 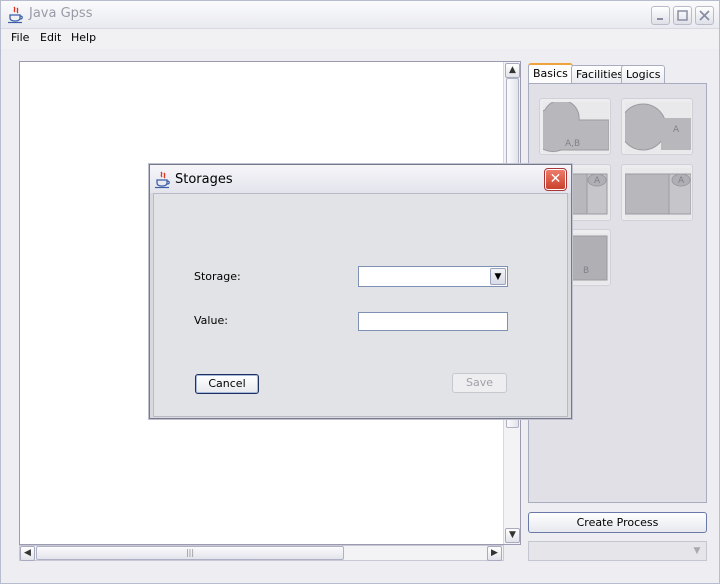 I want to click on menu-edit: Edit, so click(x=50, y=37).